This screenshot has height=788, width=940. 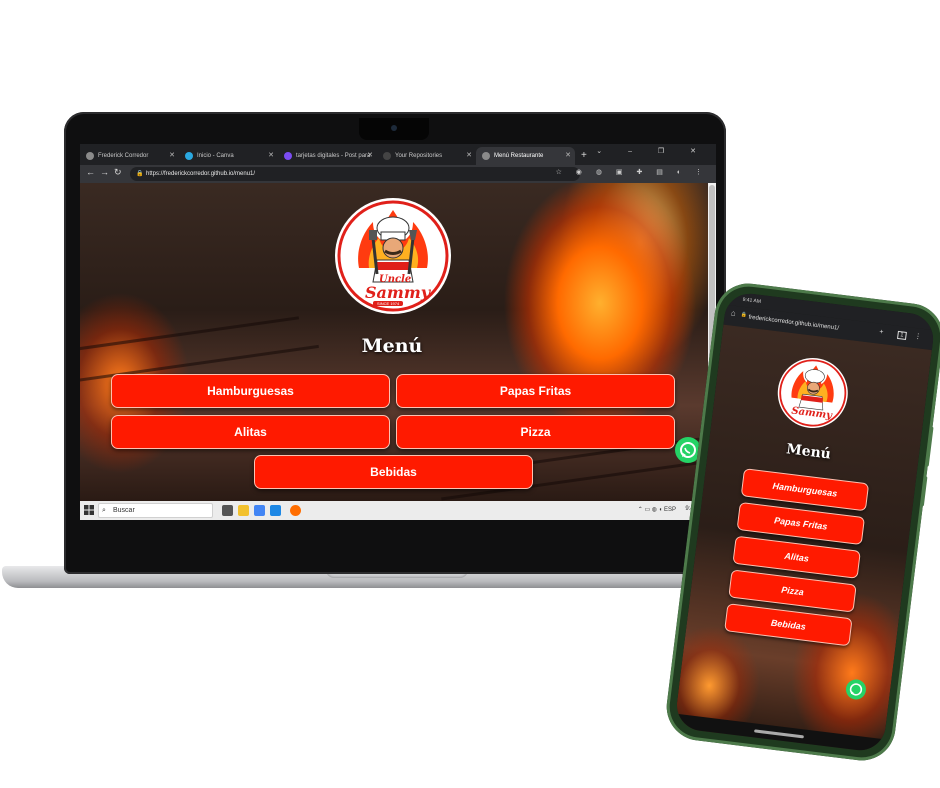 I want to click on taskbar-search-input: ⌕ Buscar, so click(x=155, y=510).